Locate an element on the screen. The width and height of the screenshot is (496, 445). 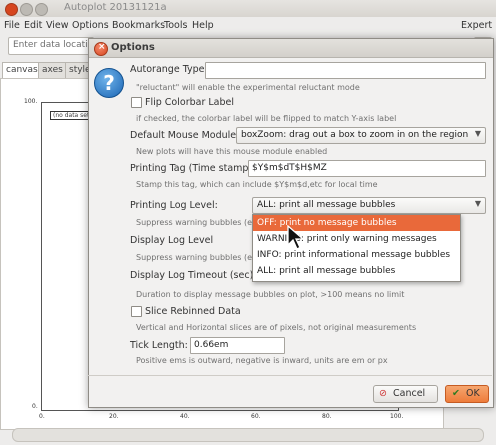
menu-options: Options is located at coordinates (90, 25).